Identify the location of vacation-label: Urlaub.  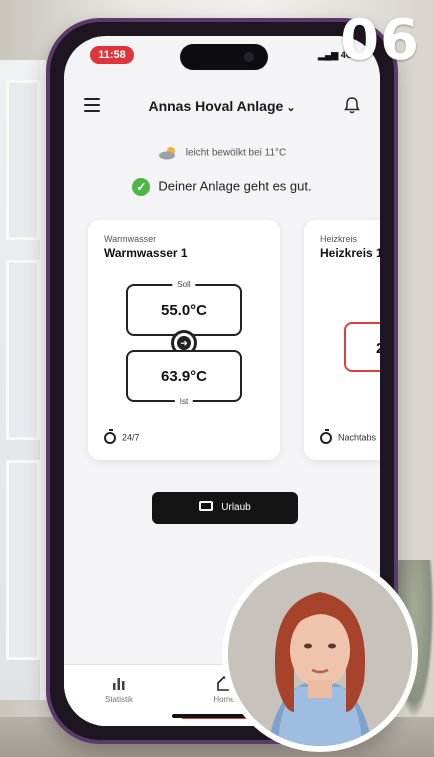
(236, 507).